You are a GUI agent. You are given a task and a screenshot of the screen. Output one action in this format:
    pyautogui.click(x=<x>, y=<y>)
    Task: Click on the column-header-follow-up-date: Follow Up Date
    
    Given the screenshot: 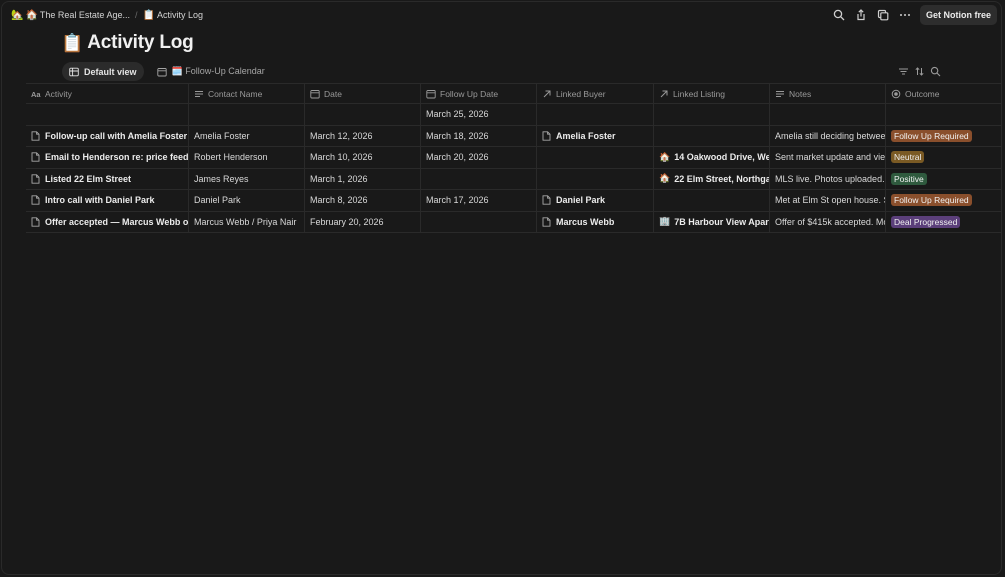 What is the action you would take?
    pyautogui.click(x=479, y=93)
    